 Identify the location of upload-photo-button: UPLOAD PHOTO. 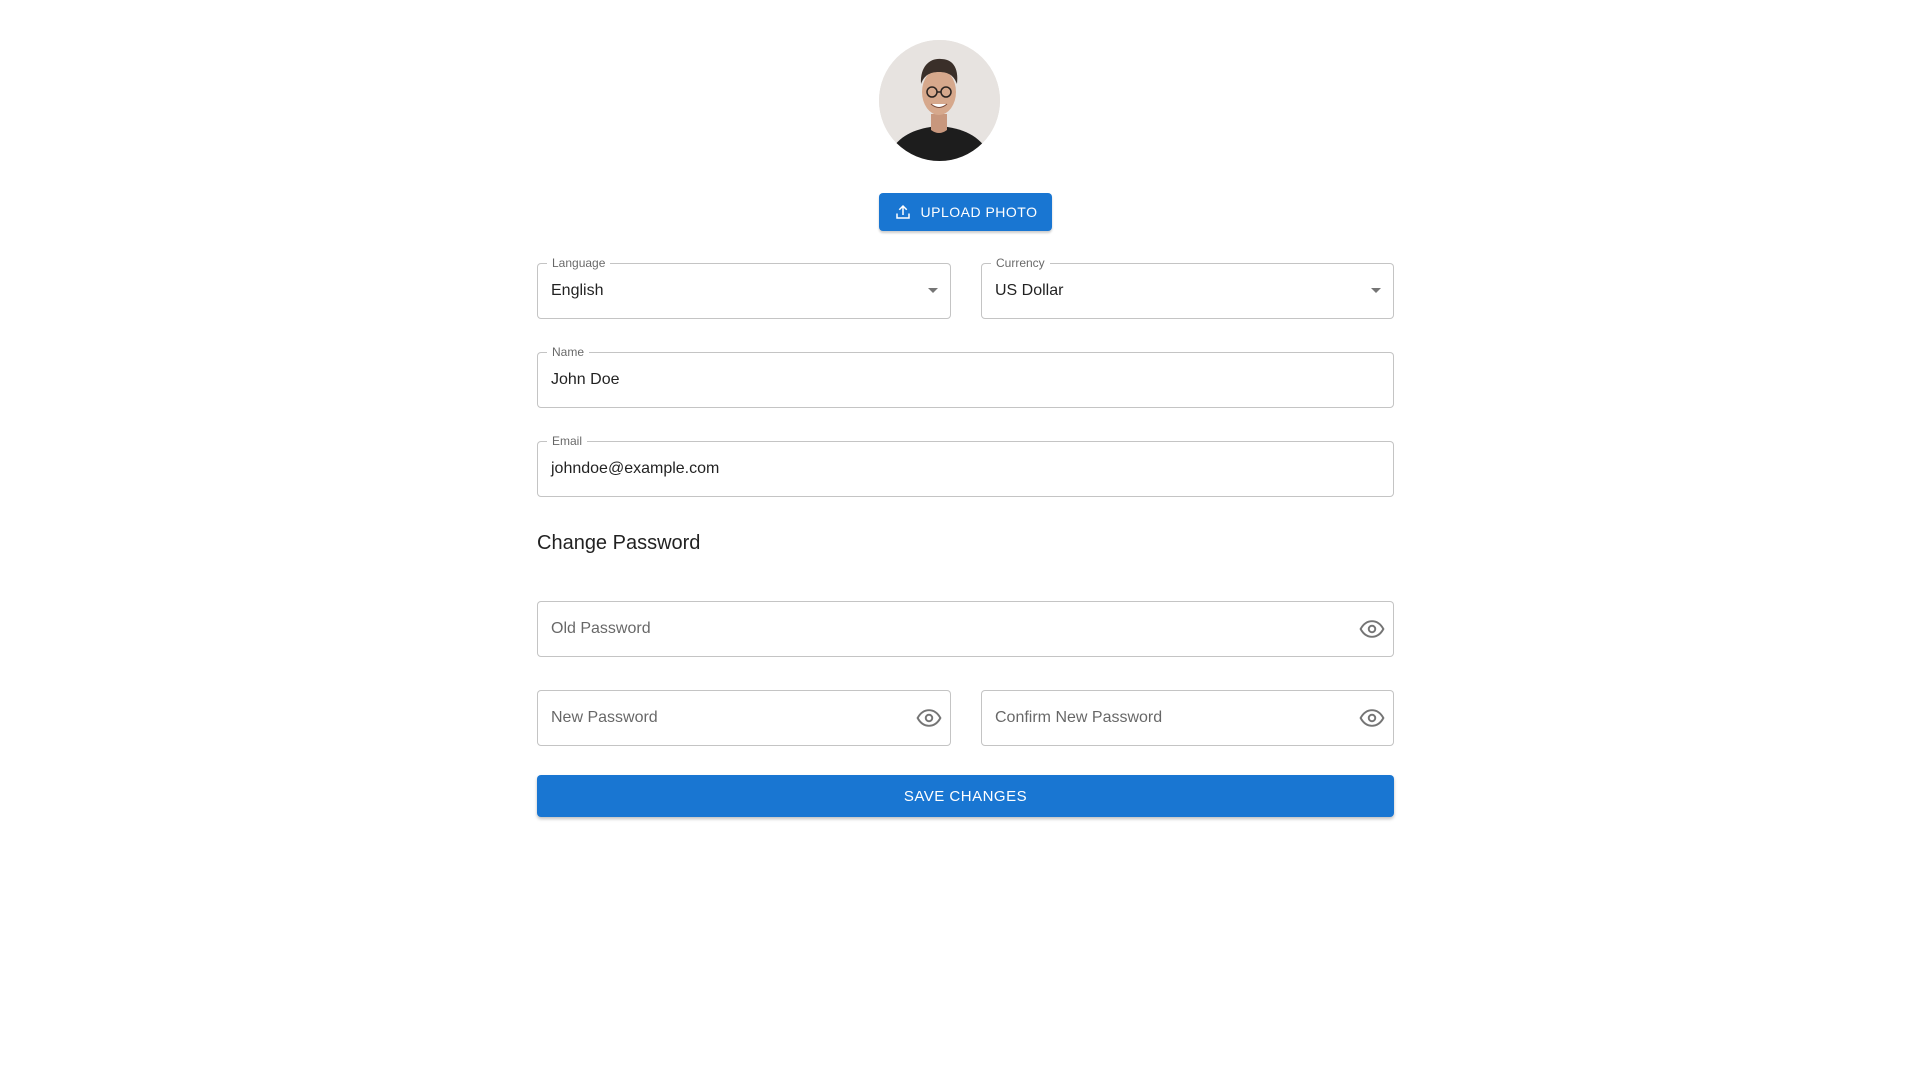
(965, 212).